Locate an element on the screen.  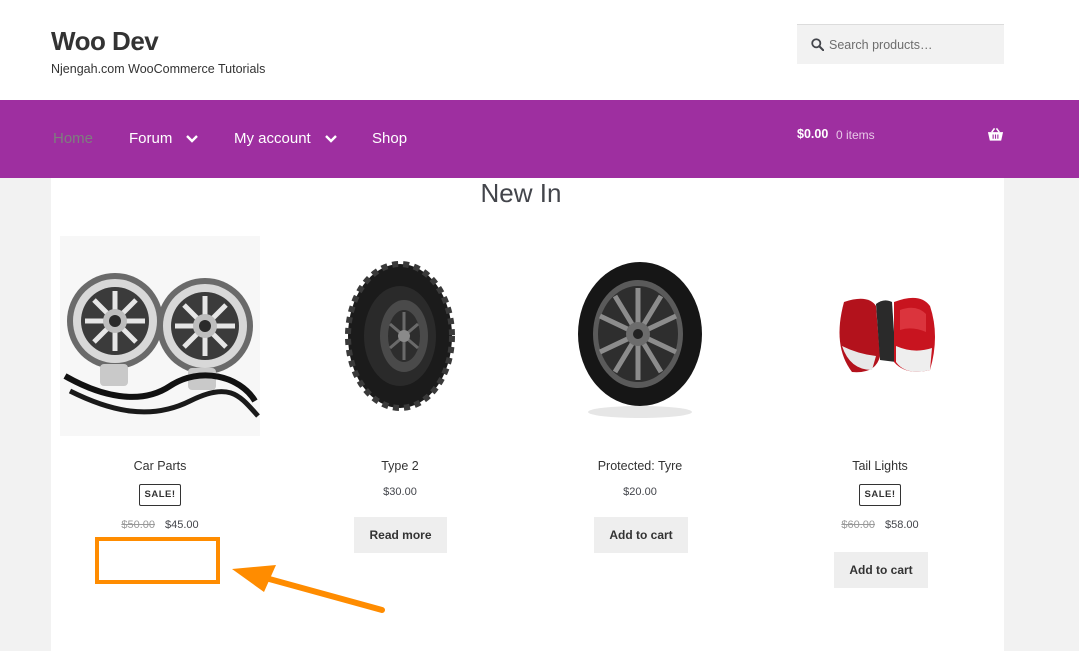
product-price-value: $20.00 is located at coordinates (640, 492).